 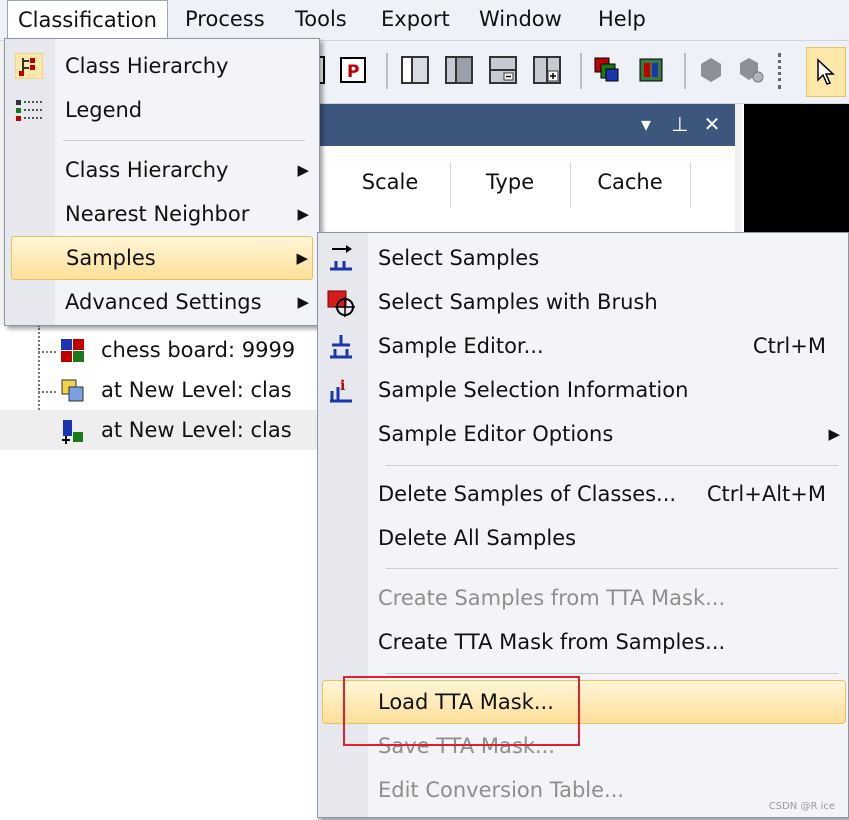 I want to click on column-cache: Cache, so click(x=630, y=185).